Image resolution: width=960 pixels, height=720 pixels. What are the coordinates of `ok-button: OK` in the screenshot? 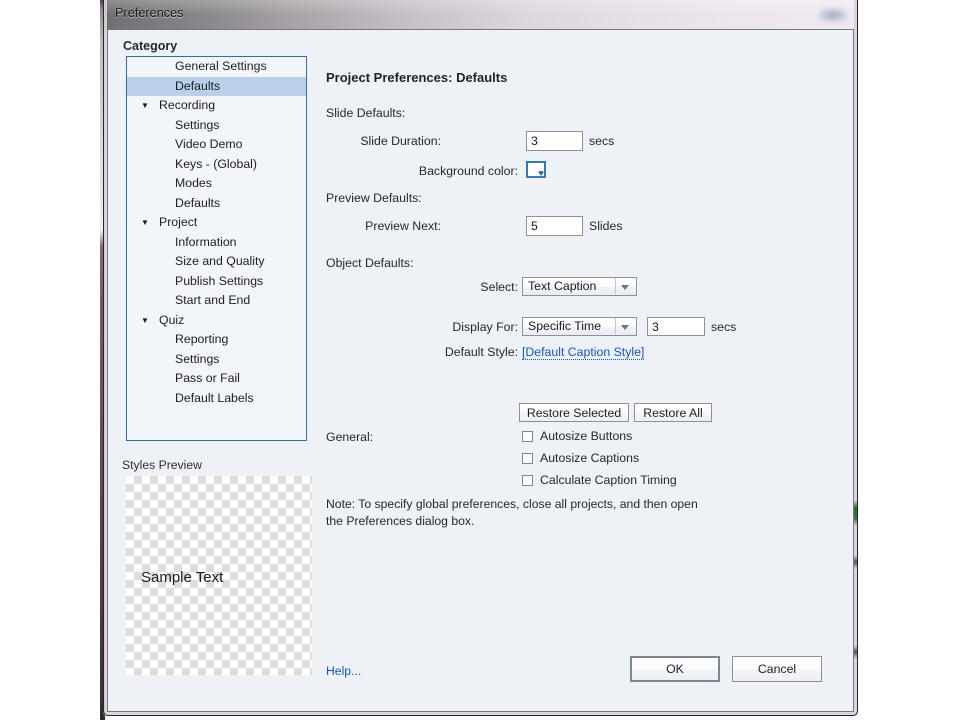 It's located at (675, 669).